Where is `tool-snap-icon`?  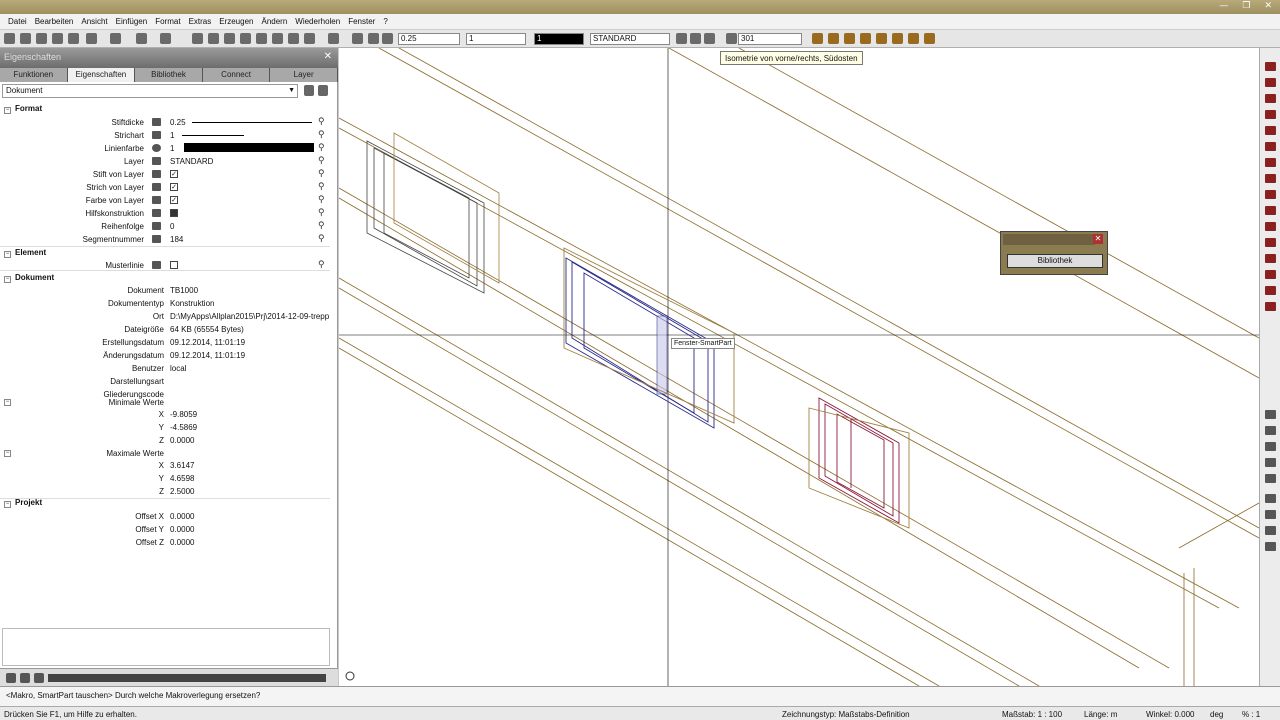
tool-snap-icon is located at coordinates (1270, 462).